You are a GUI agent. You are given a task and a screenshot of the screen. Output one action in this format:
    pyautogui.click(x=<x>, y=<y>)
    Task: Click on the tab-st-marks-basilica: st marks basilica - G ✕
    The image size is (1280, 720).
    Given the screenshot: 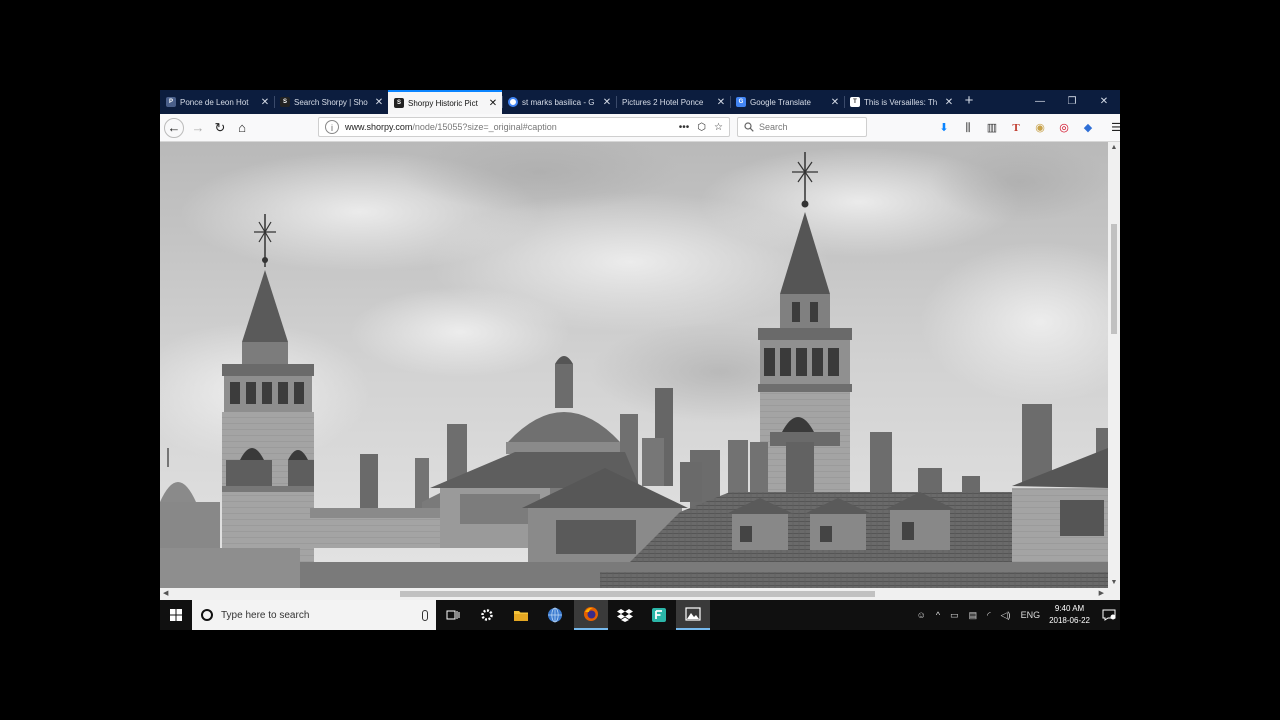 What is the action you would take?
    pyautogui.click(x=559, y=102)
    